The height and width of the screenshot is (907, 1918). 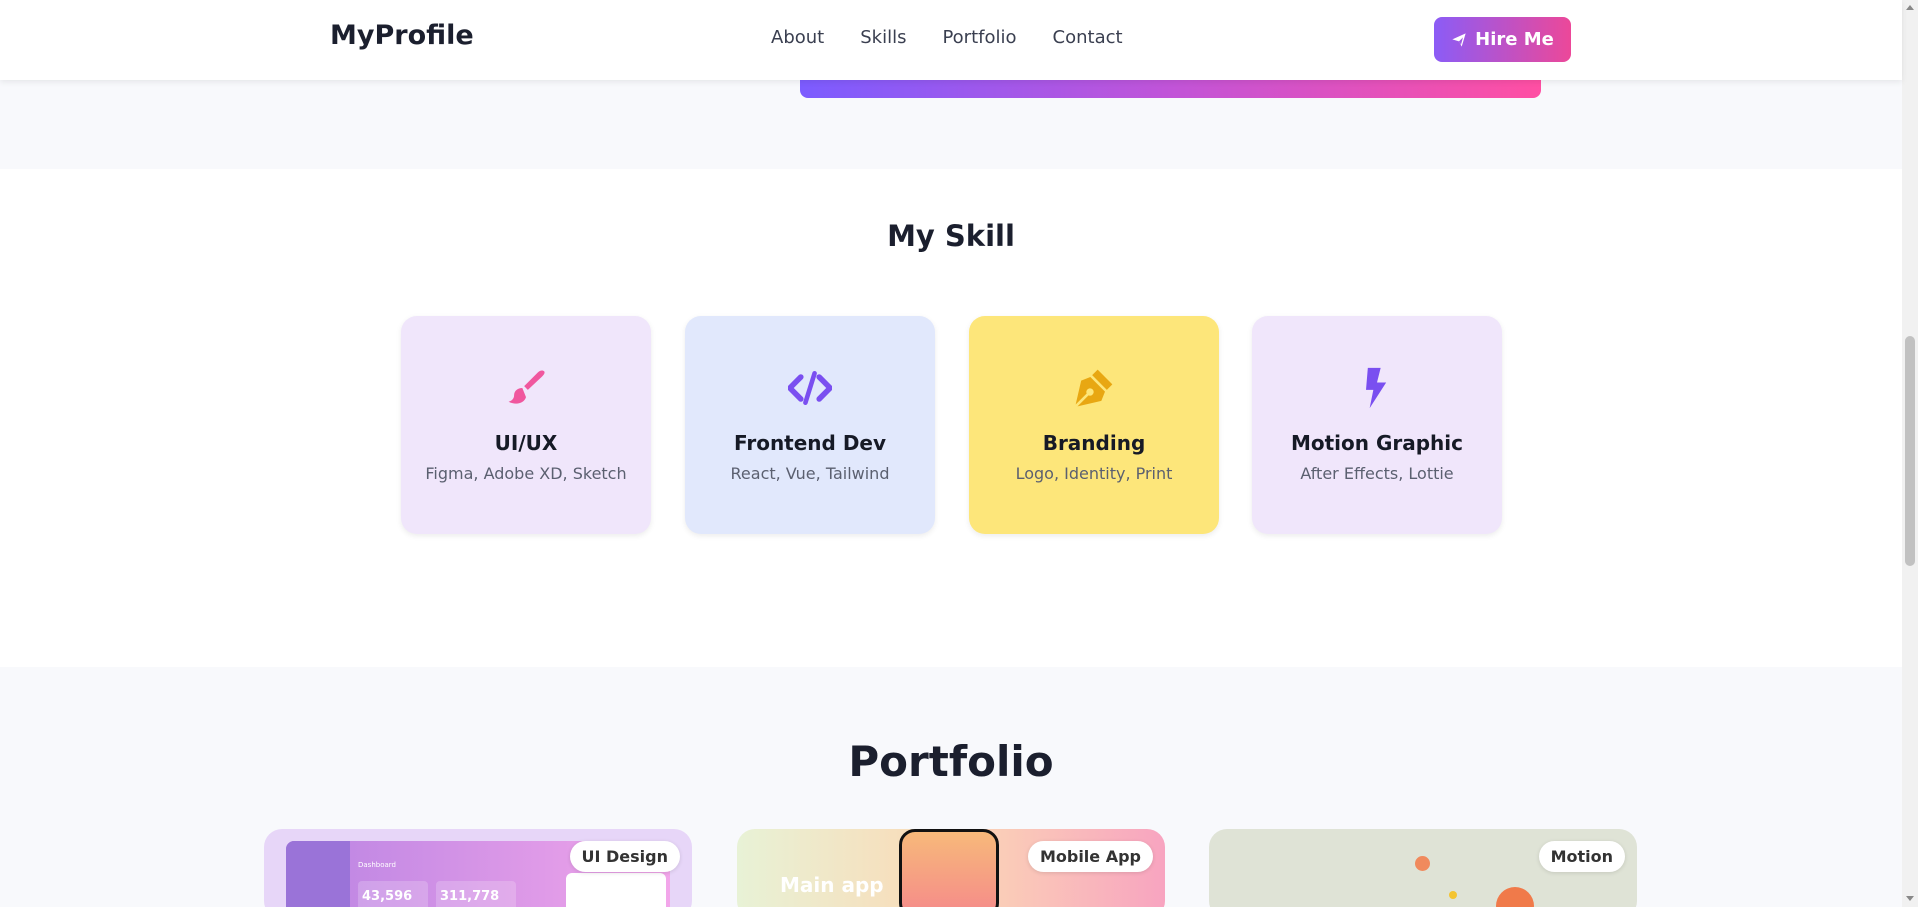 I want to click on skill-desc: Logo, Identity, Print, so click(x=1094, y=473).